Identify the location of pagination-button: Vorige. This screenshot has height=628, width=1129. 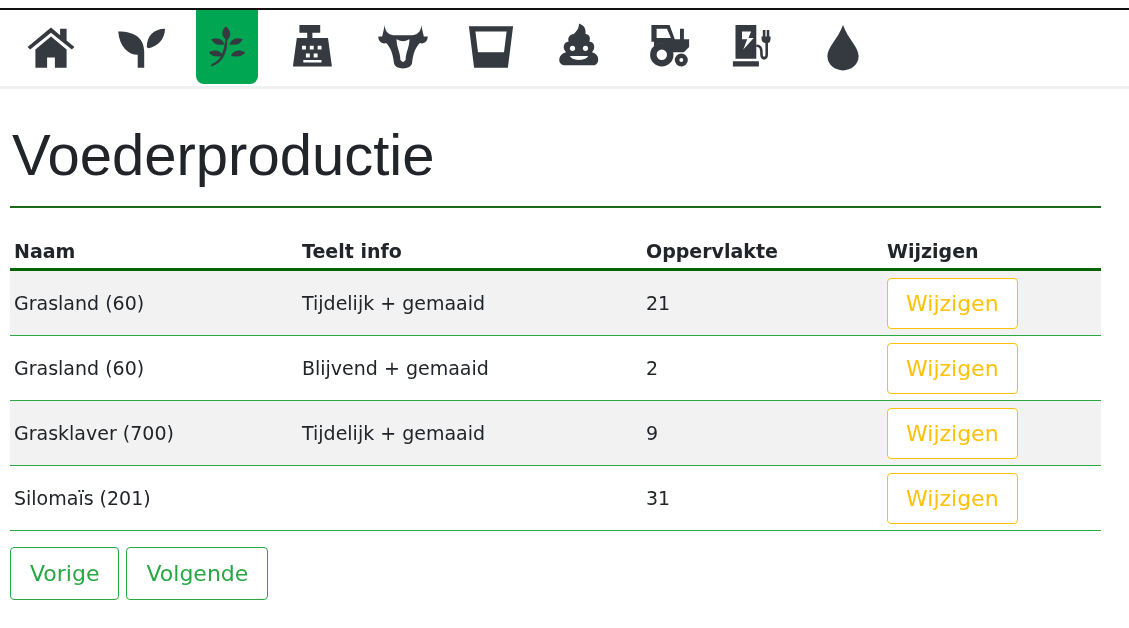
(65, 573).